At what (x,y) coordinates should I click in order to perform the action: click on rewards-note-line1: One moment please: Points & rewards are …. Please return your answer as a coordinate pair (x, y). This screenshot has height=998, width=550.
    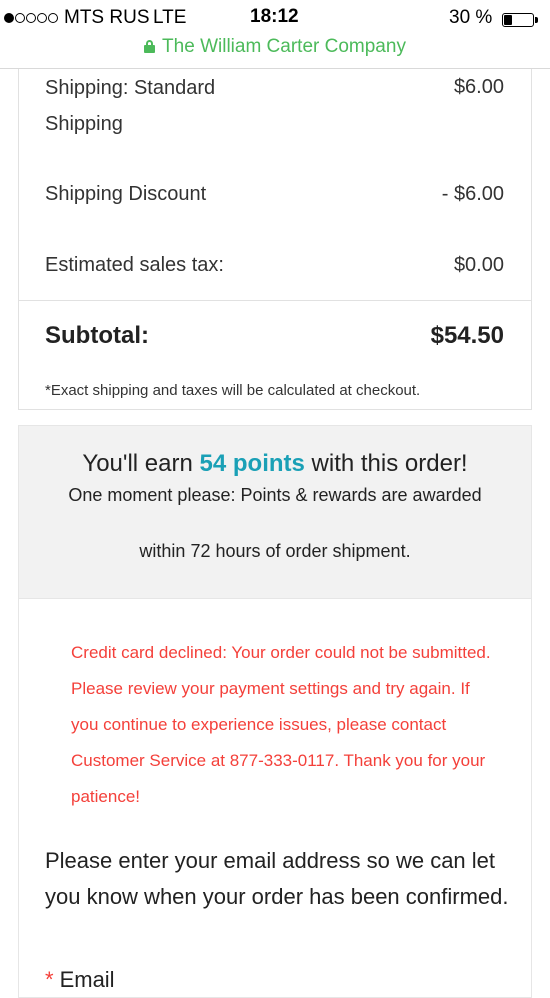
    Looking at the image, I should click on (275, 495).